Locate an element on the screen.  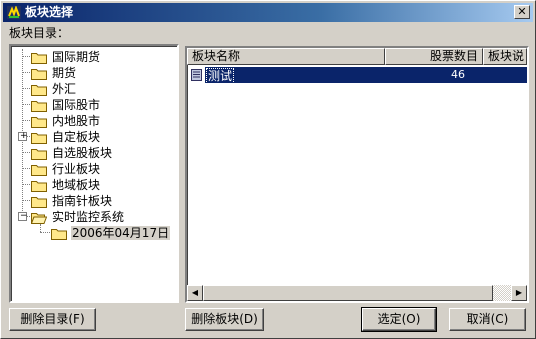
scroll-left-button: ◀ is located at coordinates (195, 293).